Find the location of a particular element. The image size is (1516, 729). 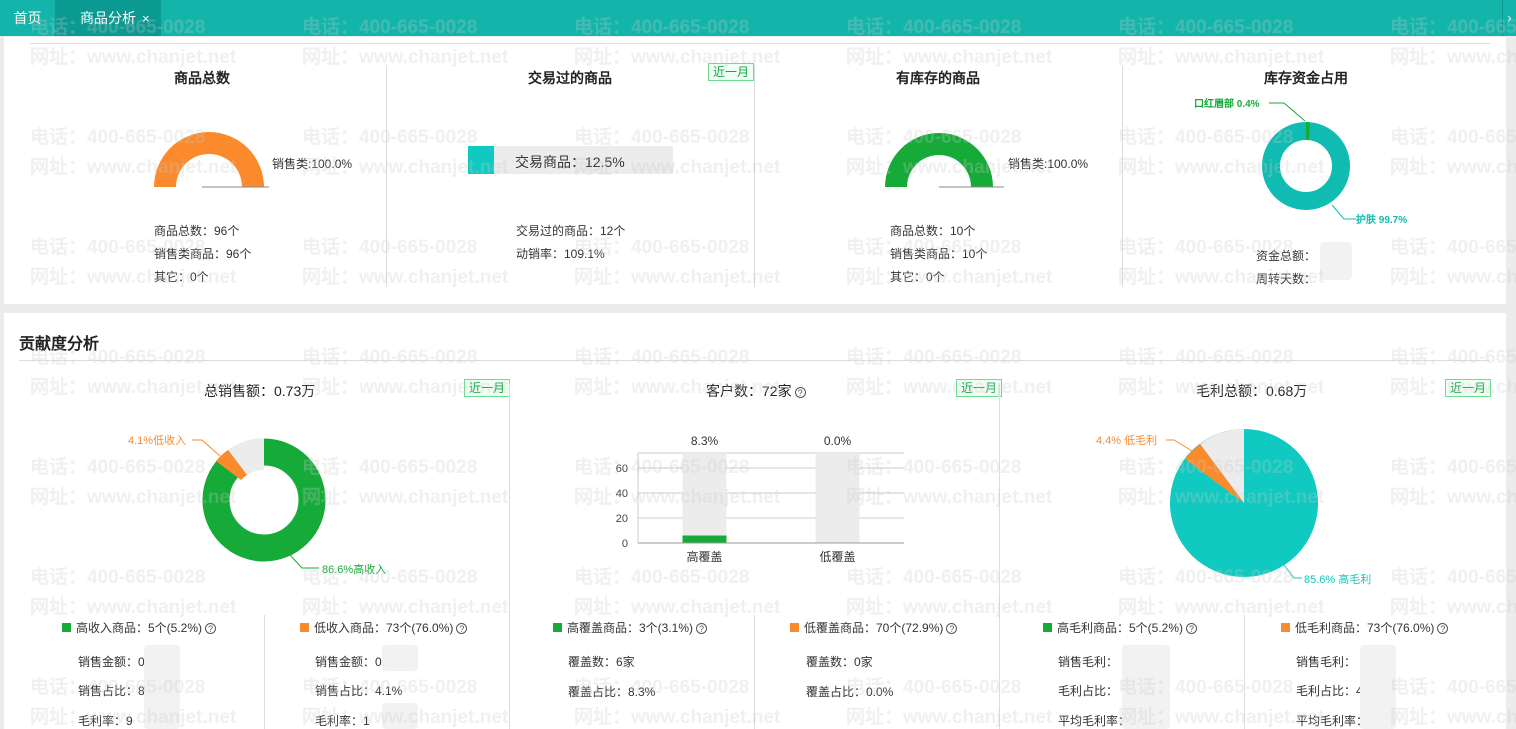

stock-gauge is located at coordinates (944, 160).